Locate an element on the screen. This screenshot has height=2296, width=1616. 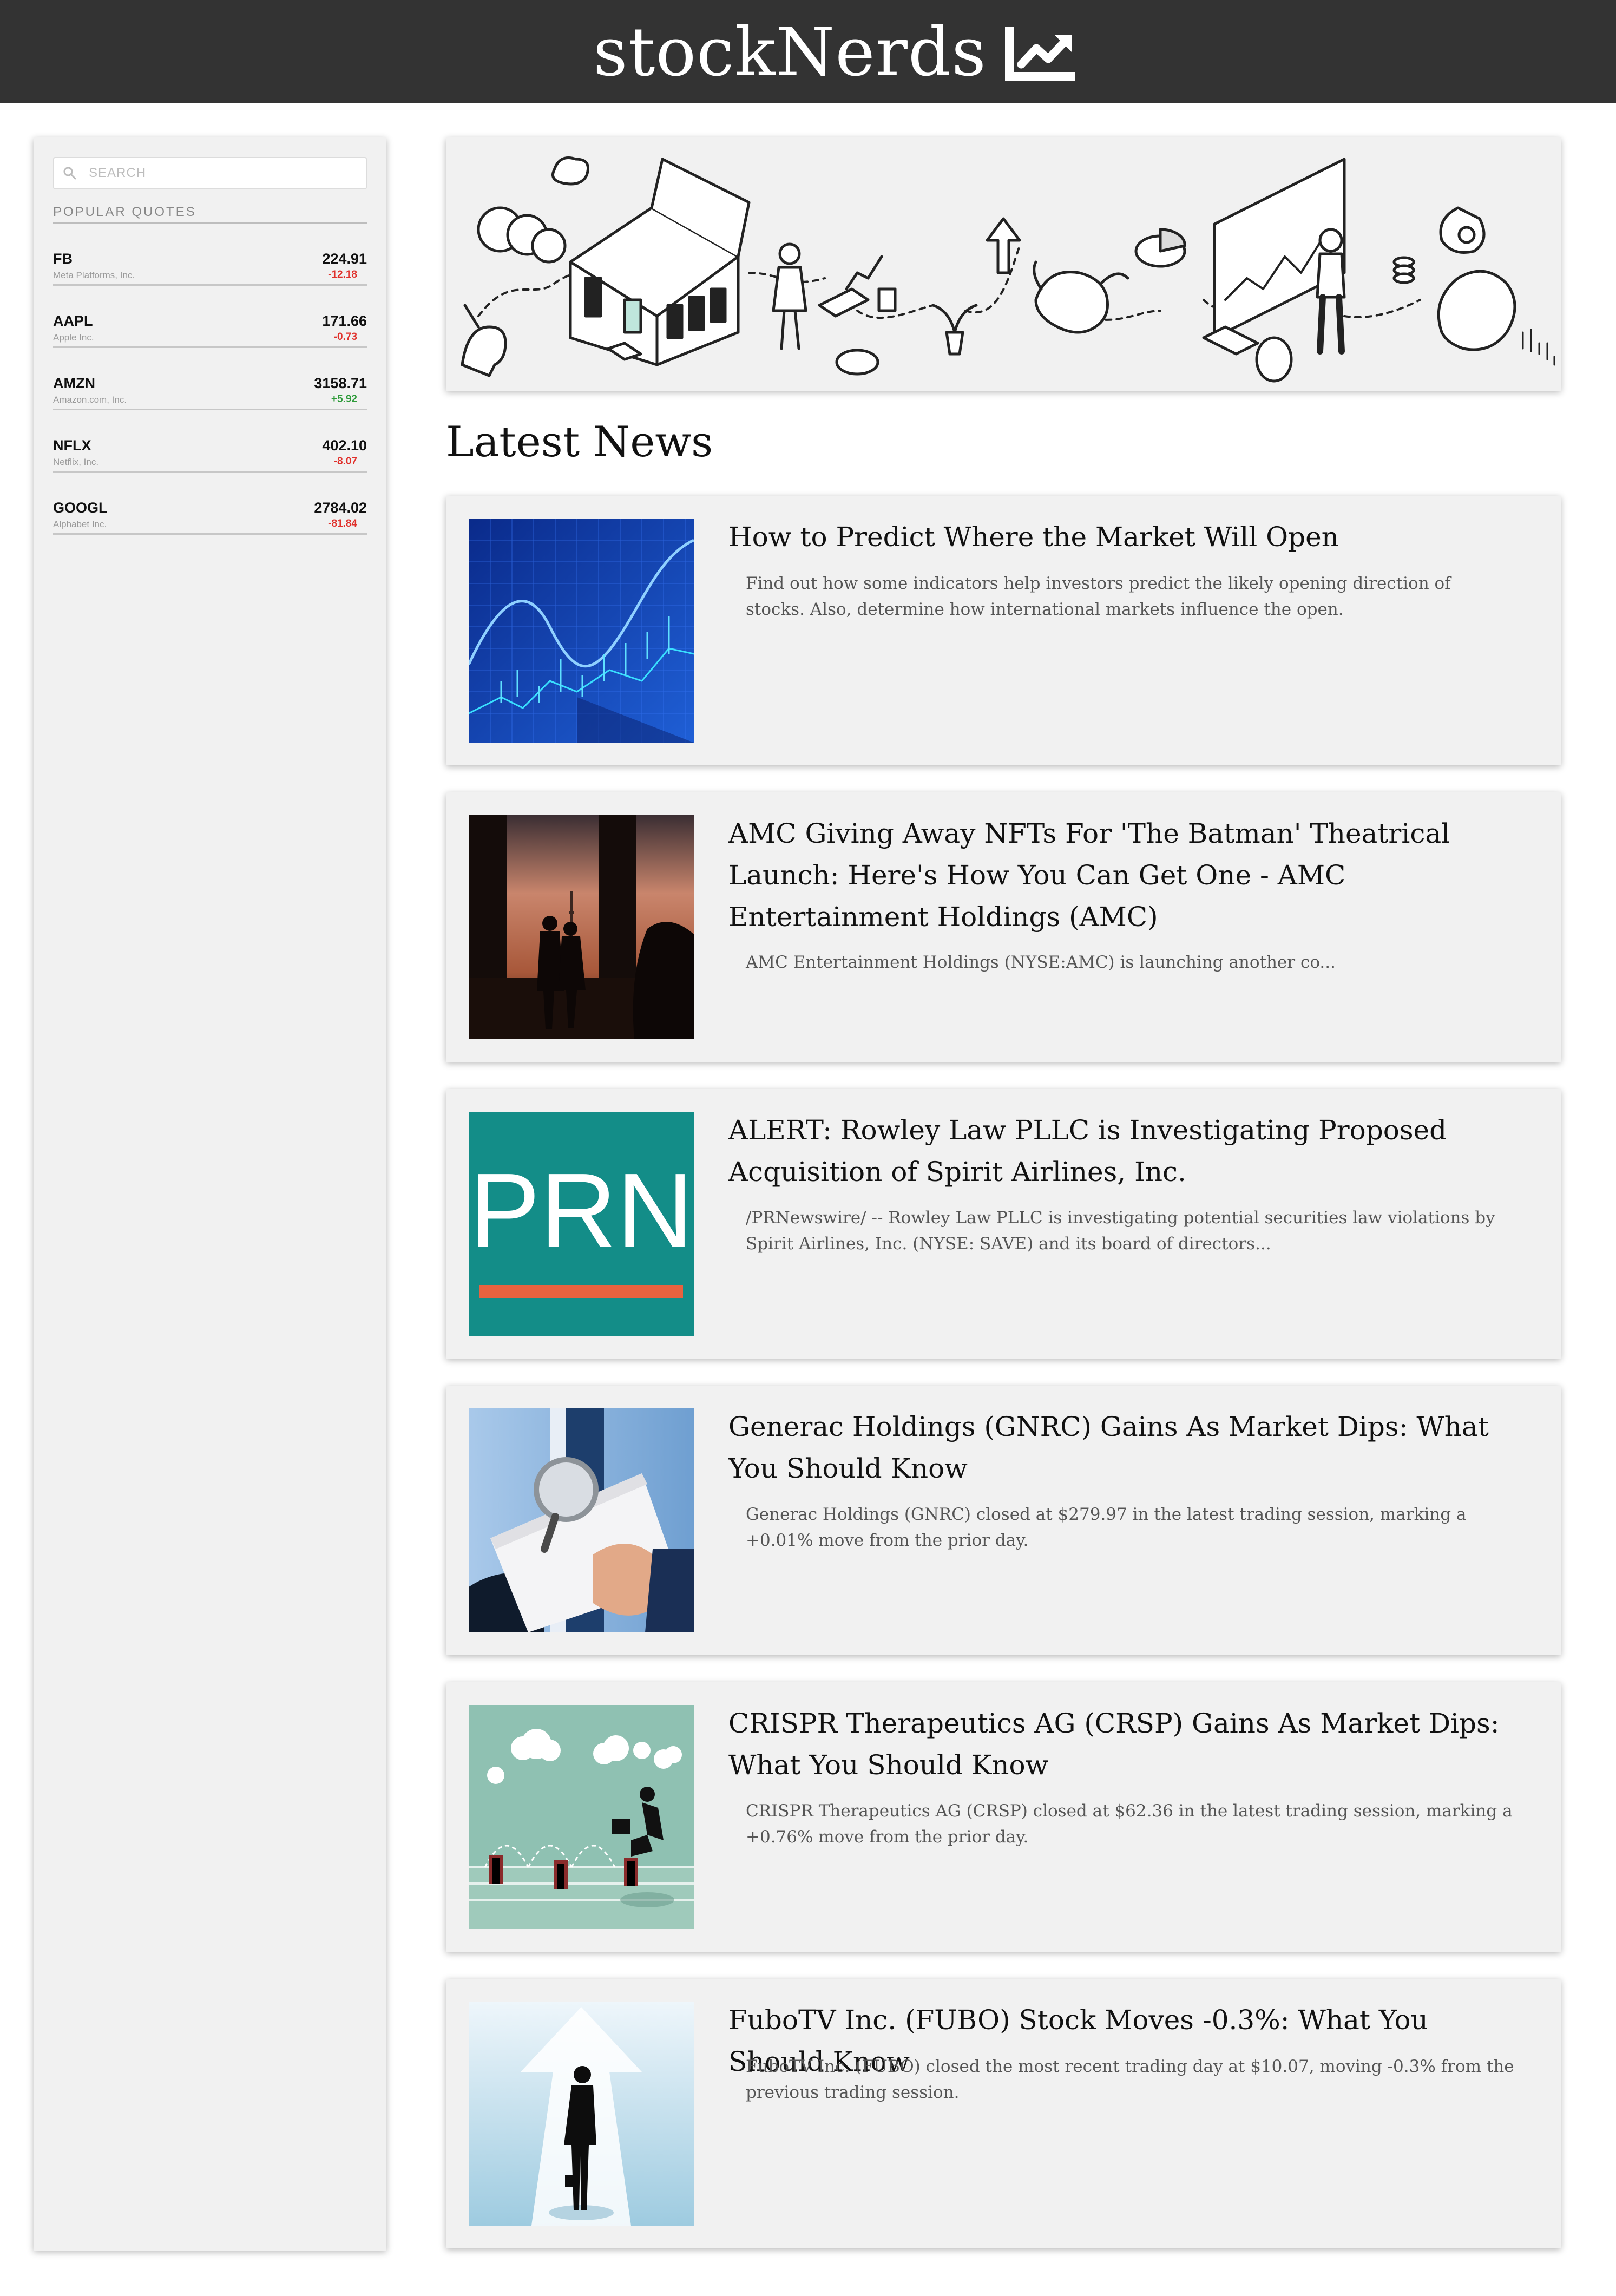
city-sunset-silhouette-thumbnail is located at coordinates (581, 927).